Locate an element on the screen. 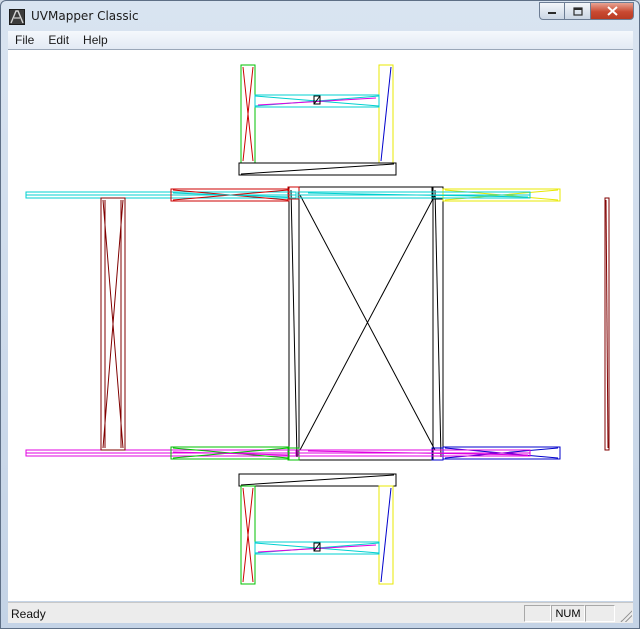 The width and height of the screenshot is (640, 629). menu-help: Help is located at coordinates (95, 40).